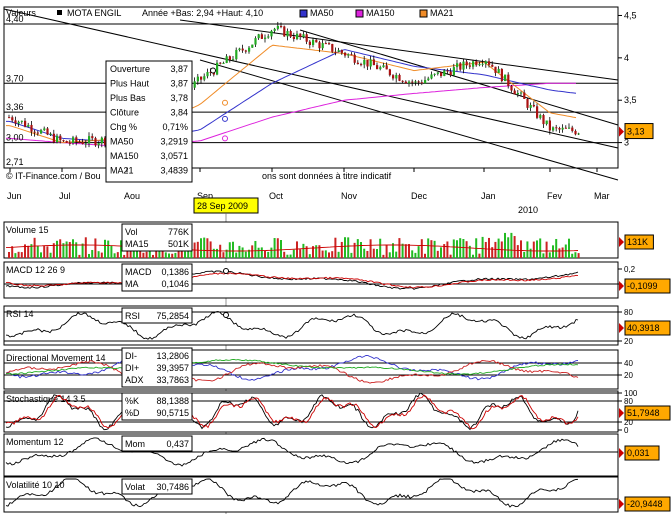  What do you see at coordinates (626, 58) in the screenshot?
I see `right-tick-label: 4` at bounding box center [626, 58].